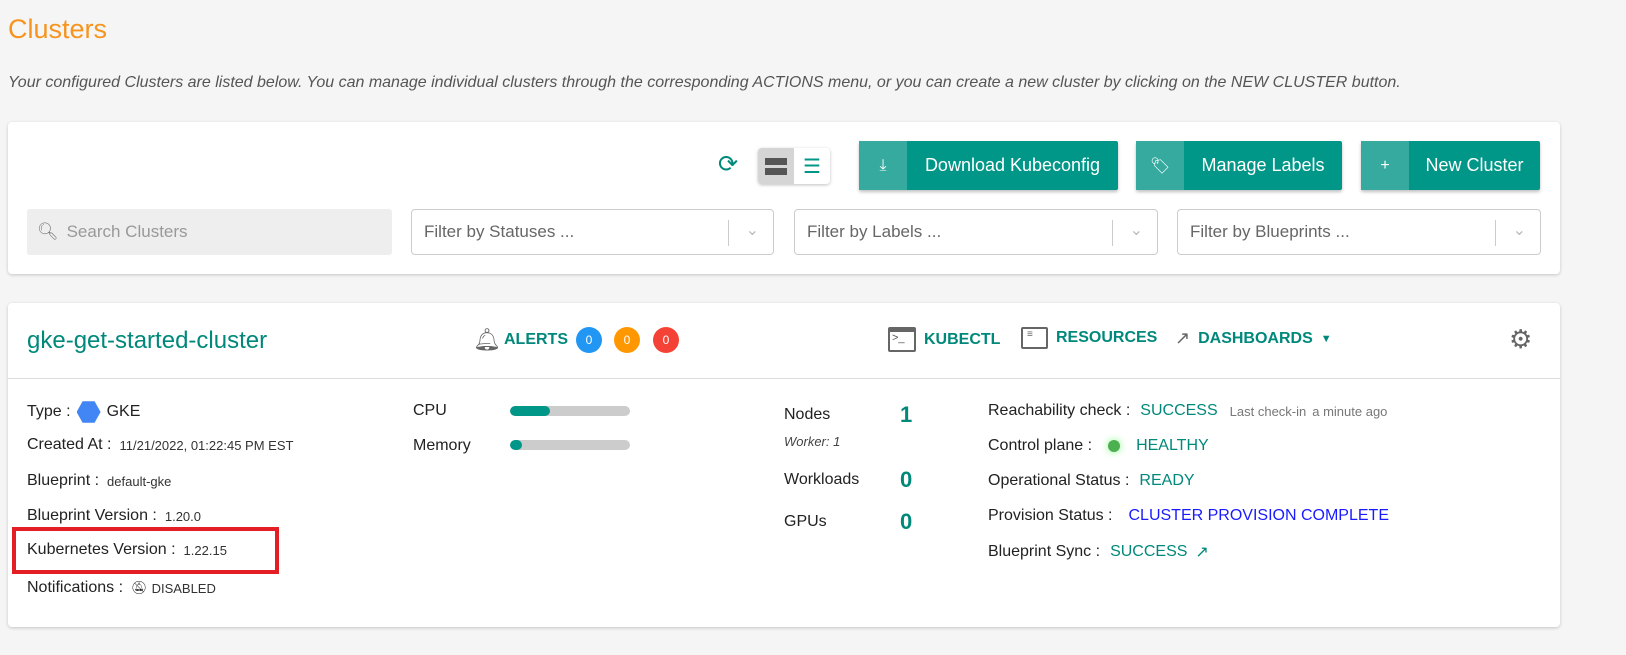  Describe the element at coordinates (139, 587) in the screenshot. I see `bell-off-icon: 🔕︎` at that location.